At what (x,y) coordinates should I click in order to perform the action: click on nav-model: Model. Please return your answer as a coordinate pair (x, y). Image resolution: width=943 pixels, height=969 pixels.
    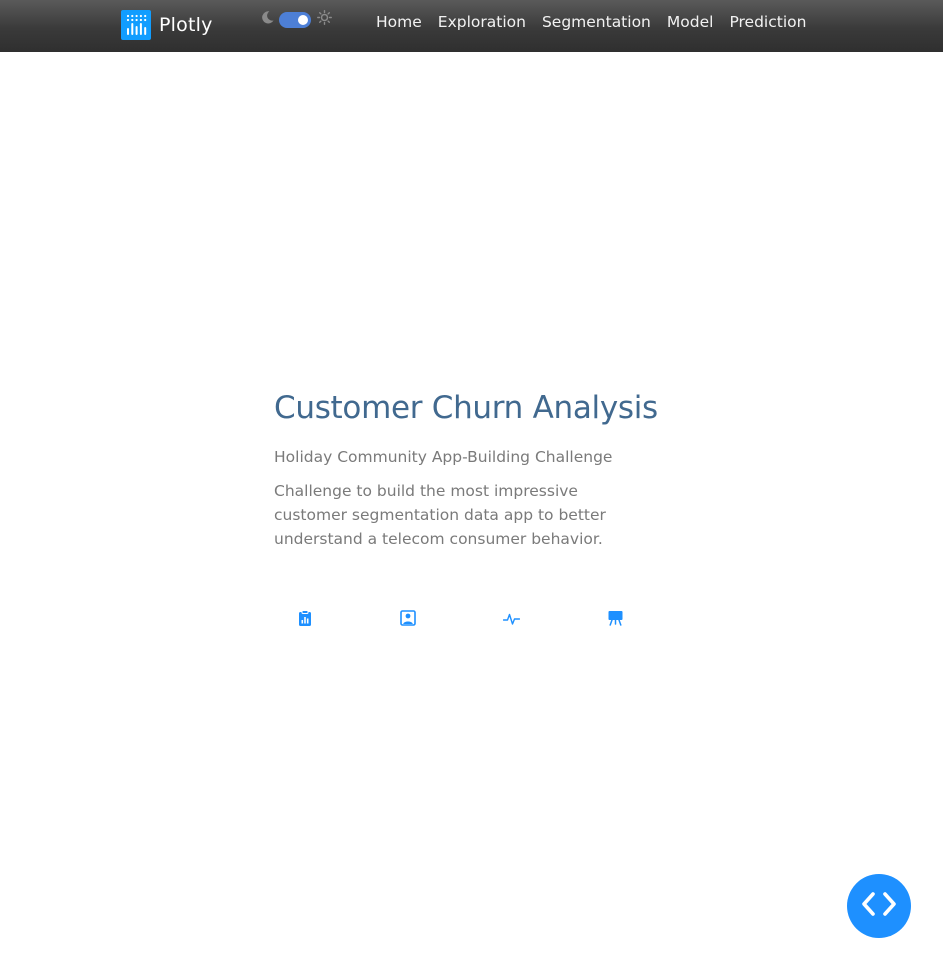
    Looking at the image, I should click on (690, 22).